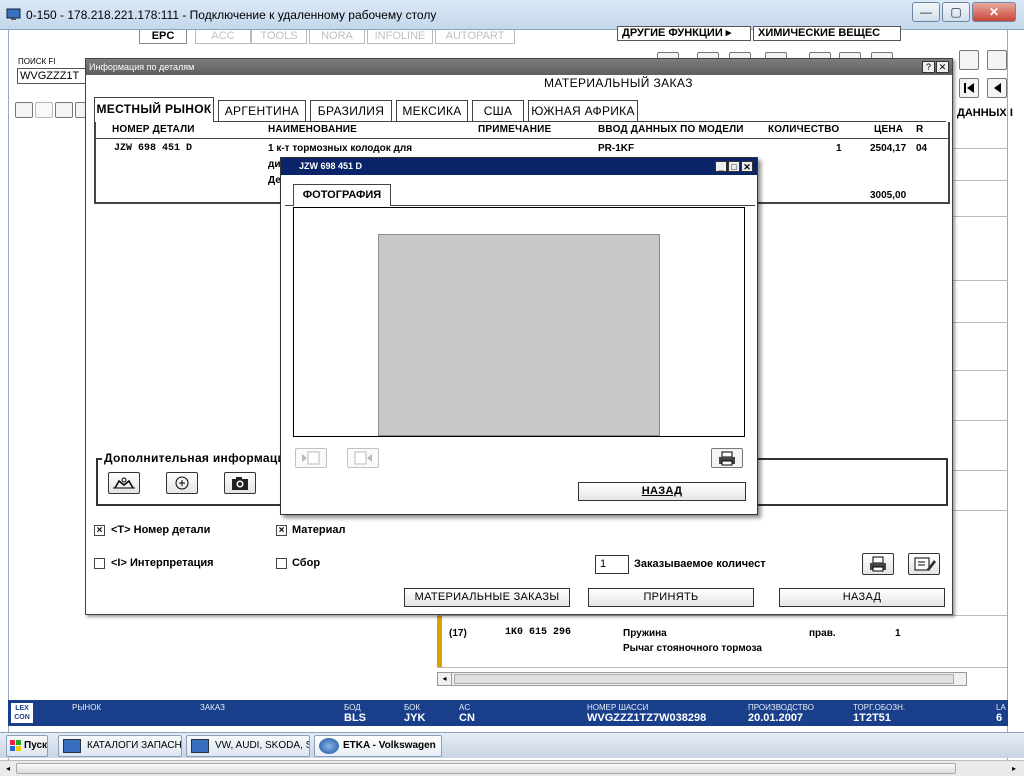  Describe the element at coordinates (99, 530) in the screenshot. I see `part-number-checkbox: ×` at that location.